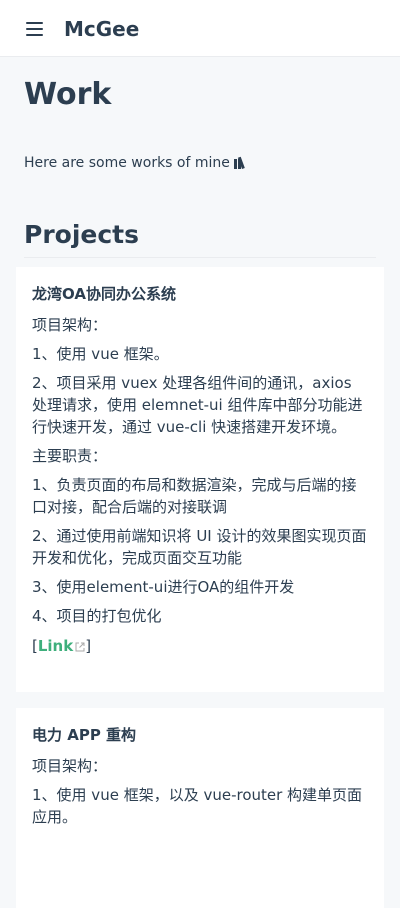 This screenshot has width=400, height=908. I want to click on external-link-icon, so click(80, 647).